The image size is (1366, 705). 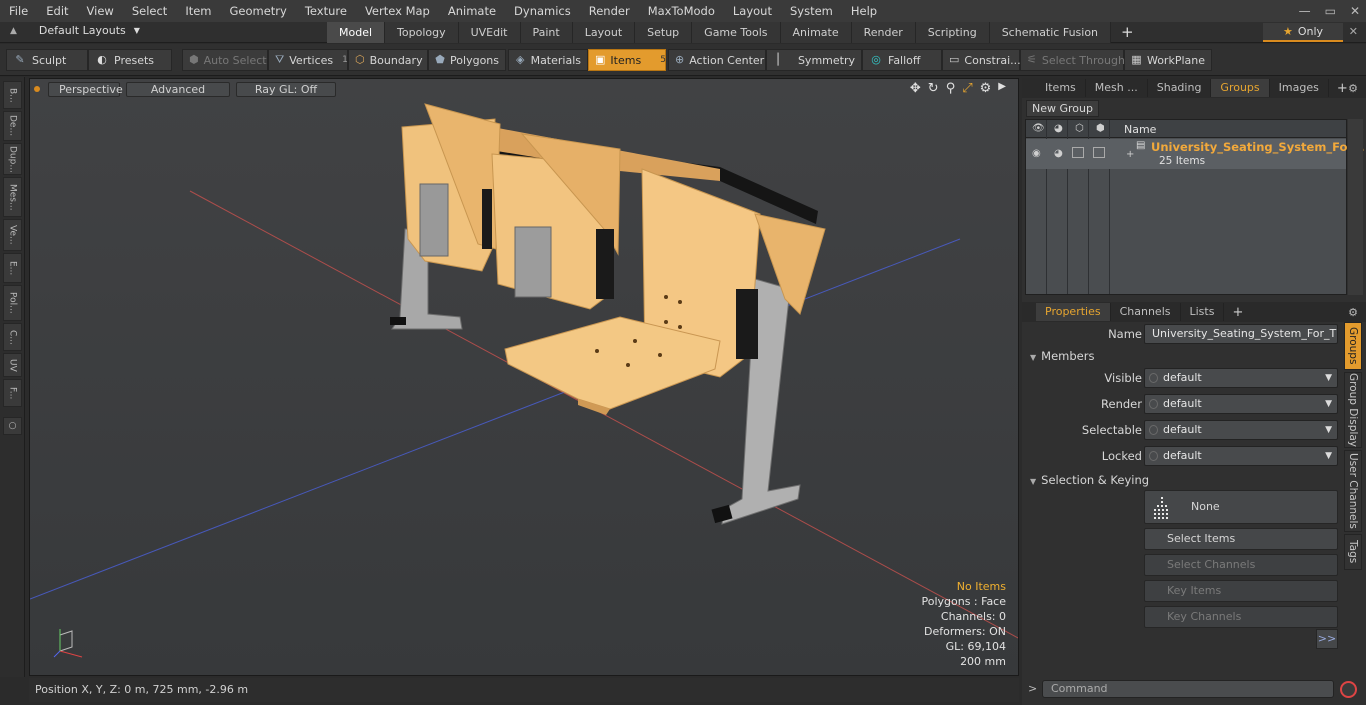 I want to click on shading-mode-button: Advanced, so click(x=178, y=89).